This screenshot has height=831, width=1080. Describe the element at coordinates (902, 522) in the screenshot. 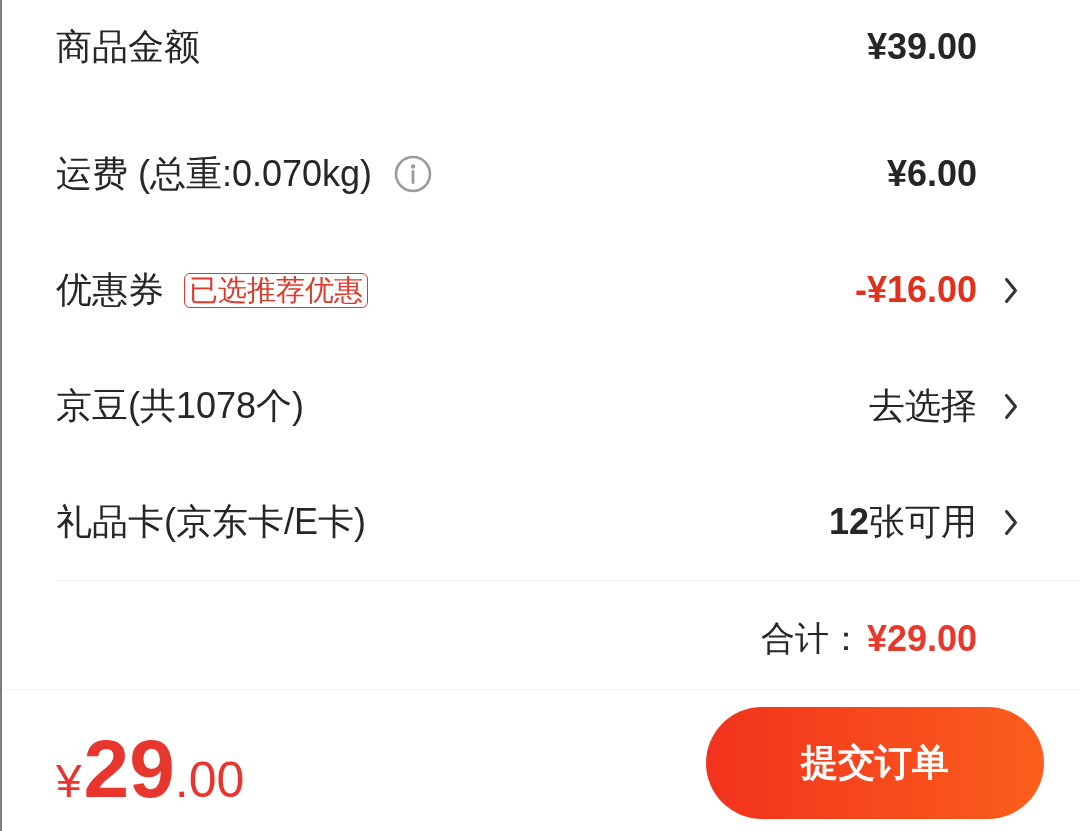

I see `item-value: 12张可用` at that location.